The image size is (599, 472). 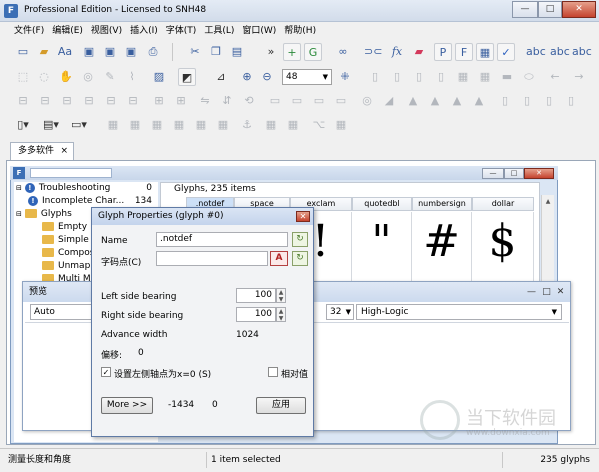 I want to click on font-window-minimize-button: —, so click(x=493, y=173).